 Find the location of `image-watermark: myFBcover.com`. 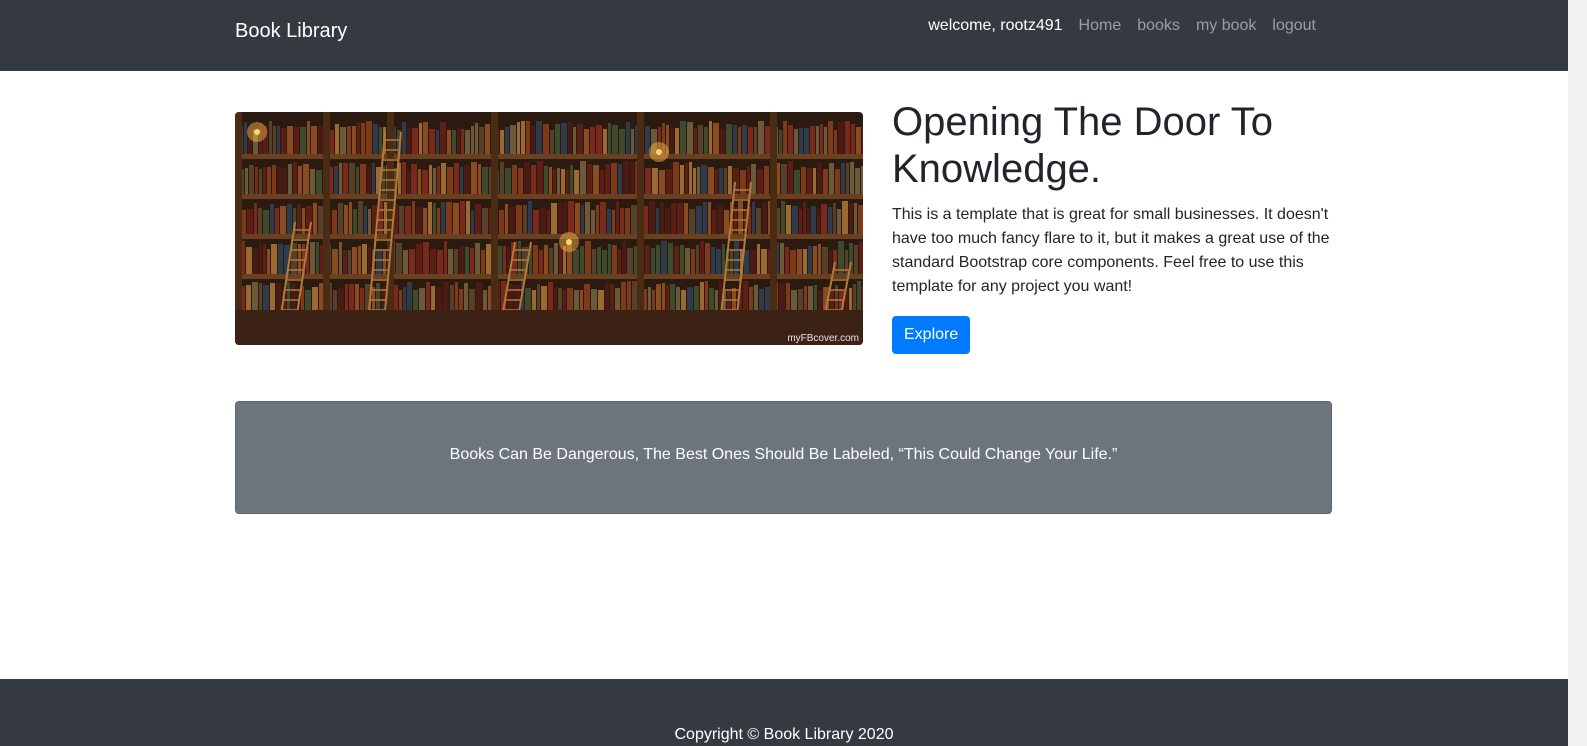

image-watermark: myFBcover.com is located at coordinates (823, 338).